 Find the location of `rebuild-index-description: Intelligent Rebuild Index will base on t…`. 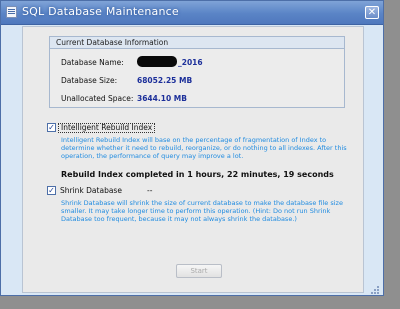

rebuild-index-description: Intelligent Rebuild Index will base on t… is located at coordinates (204, 148).